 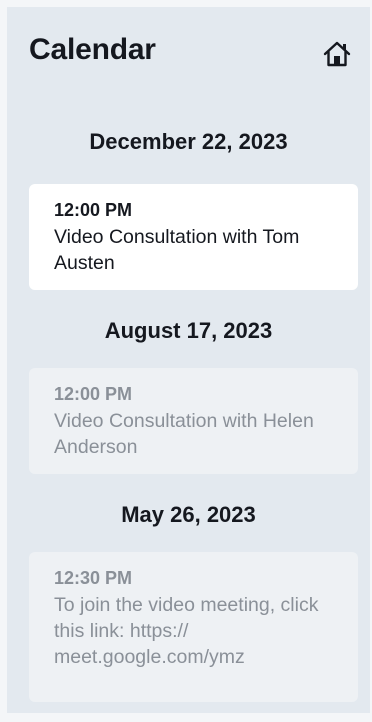 I want to click on home-button, so click(x=337, y=54).